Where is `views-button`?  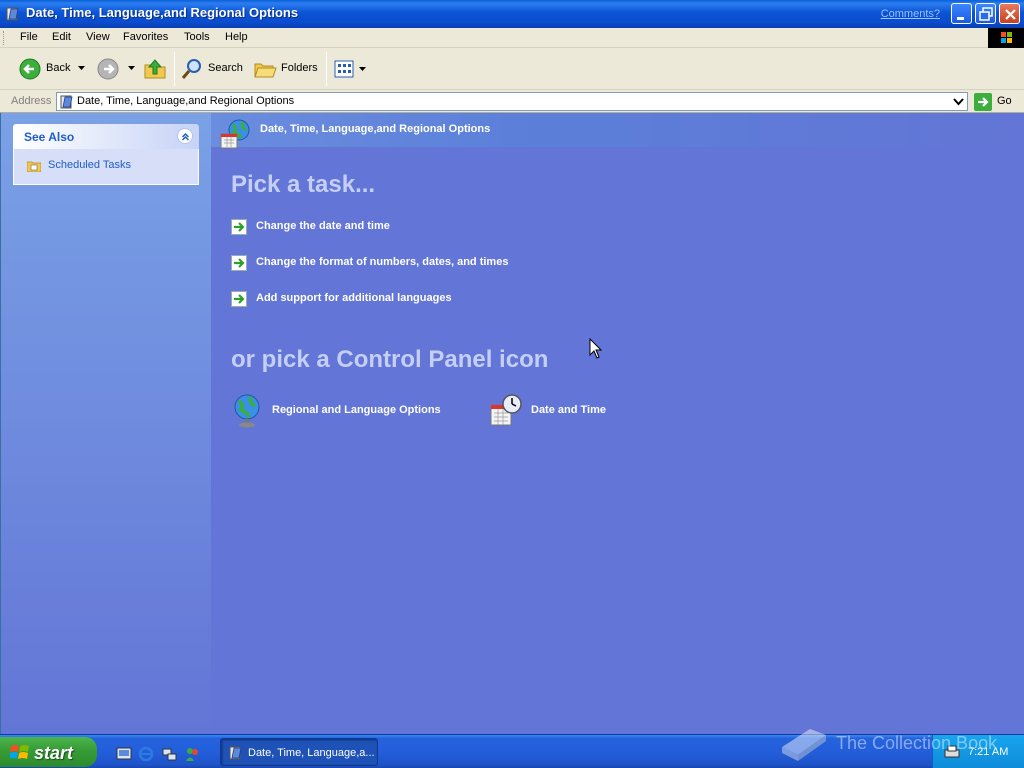 views-button is located at coordinates (351, 69).